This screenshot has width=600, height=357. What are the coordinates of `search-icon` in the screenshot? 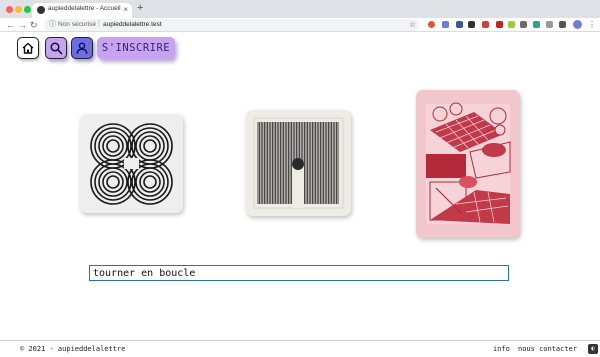 It's located at (56, 48).